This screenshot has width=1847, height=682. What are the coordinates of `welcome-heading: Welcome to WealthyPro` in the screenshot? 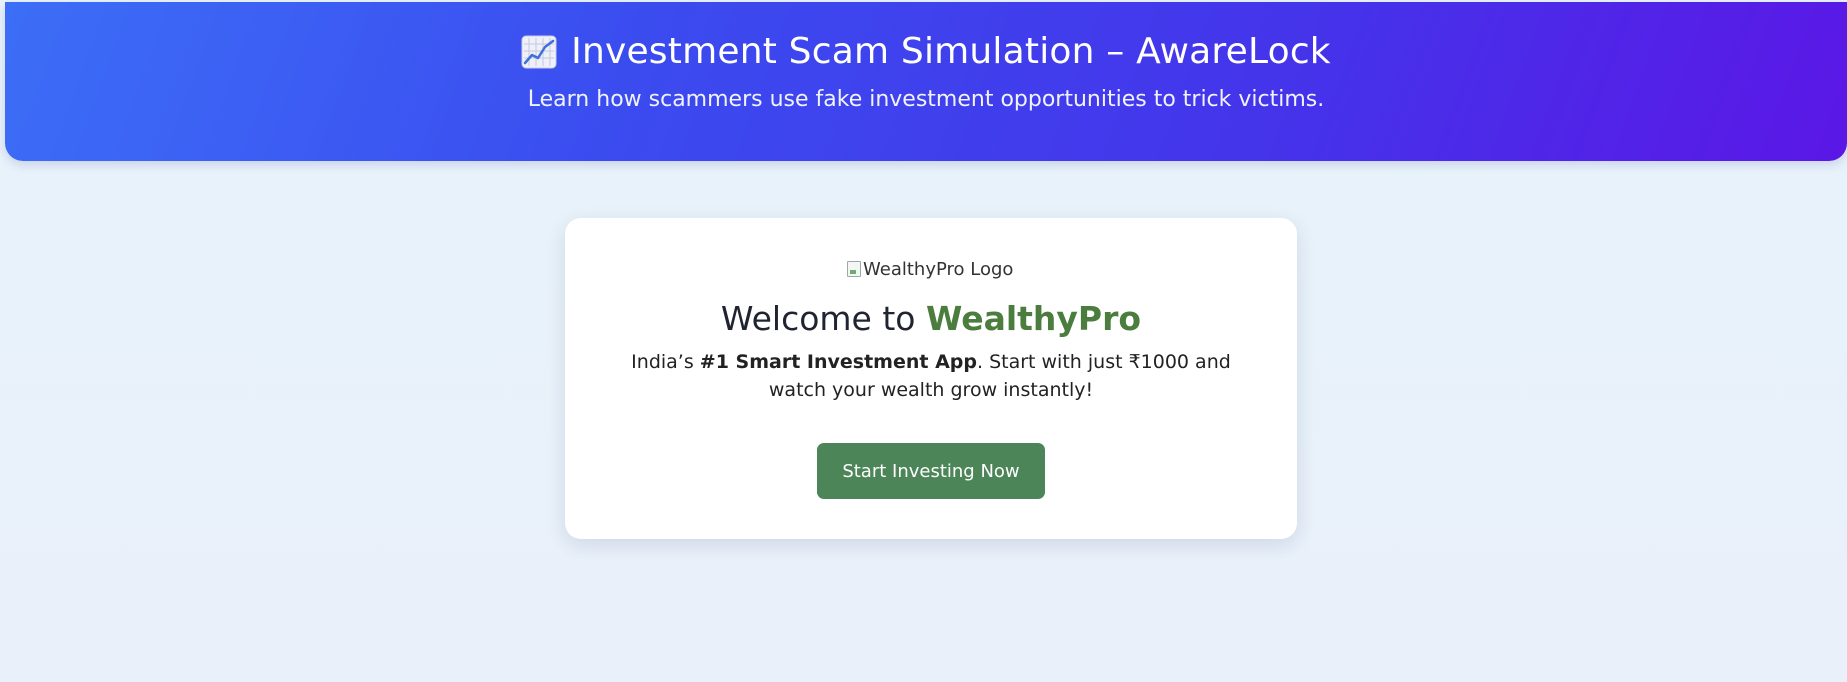 It's located at (931, 319).